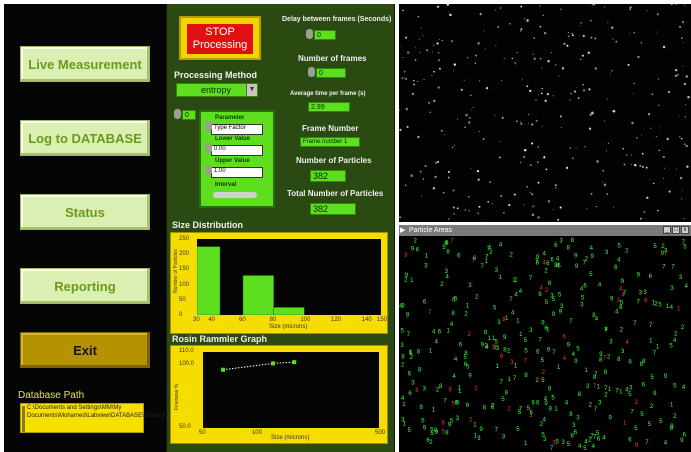 The height and width of the screenshot is (452, 691). What do you see at coordinates (208, 126) in the screenshot?
I see `parameter-spinner` at bounding box center [208, 126].